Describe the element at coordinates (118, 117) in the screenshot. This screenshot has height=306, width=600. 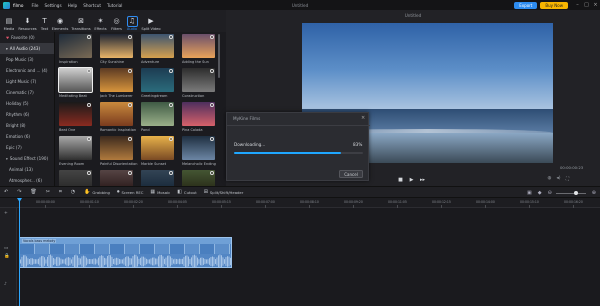
I see `audio-tile: Romantic Inspiration` at that location.